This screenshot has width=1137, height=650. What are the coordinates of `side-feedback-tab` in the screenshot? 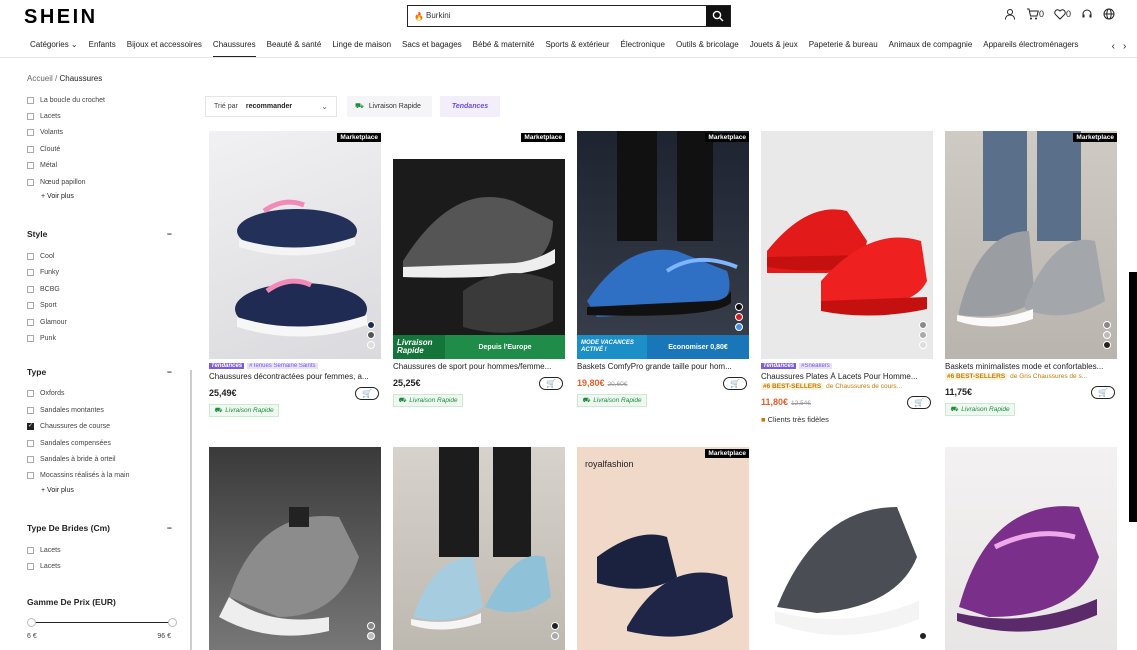 It's located at (1133, 397).